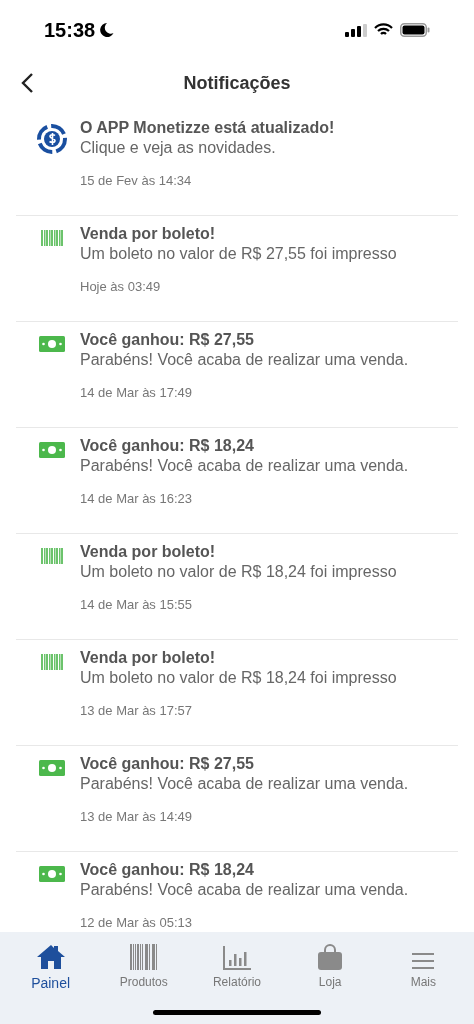  I want to click on page-title: Notificações, so click(237, 83).